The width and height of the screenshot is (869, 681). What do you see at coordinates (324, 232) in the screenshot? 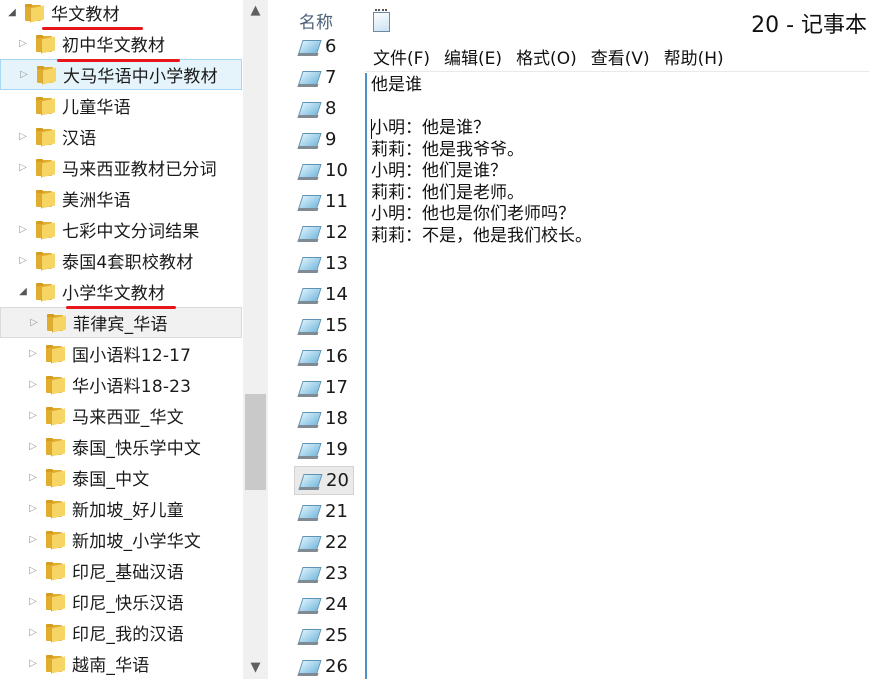
I see `file-item: 12` at bounding box center [324, 232].